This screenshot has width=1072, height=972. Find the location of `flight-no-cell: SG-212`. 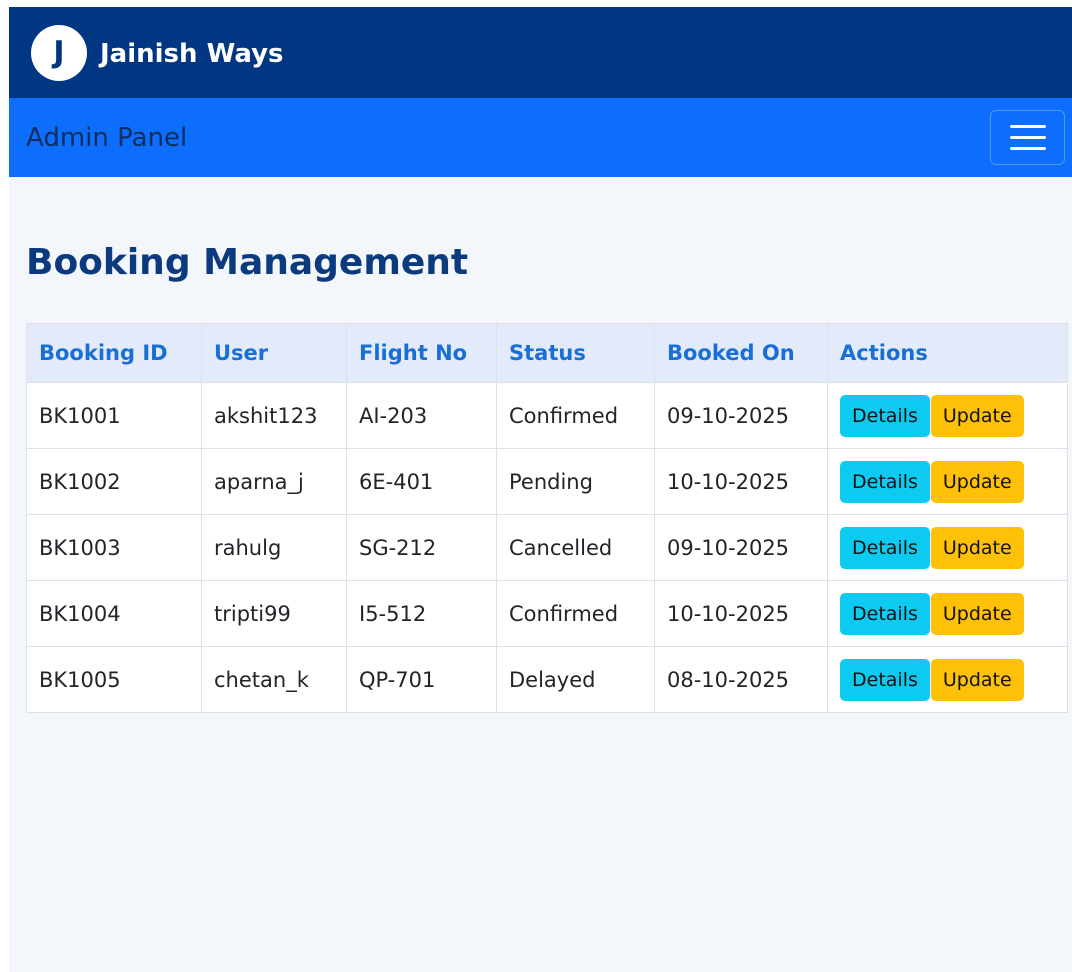

flight-no-cell: SG-212 is located at coordinates (421, 547).